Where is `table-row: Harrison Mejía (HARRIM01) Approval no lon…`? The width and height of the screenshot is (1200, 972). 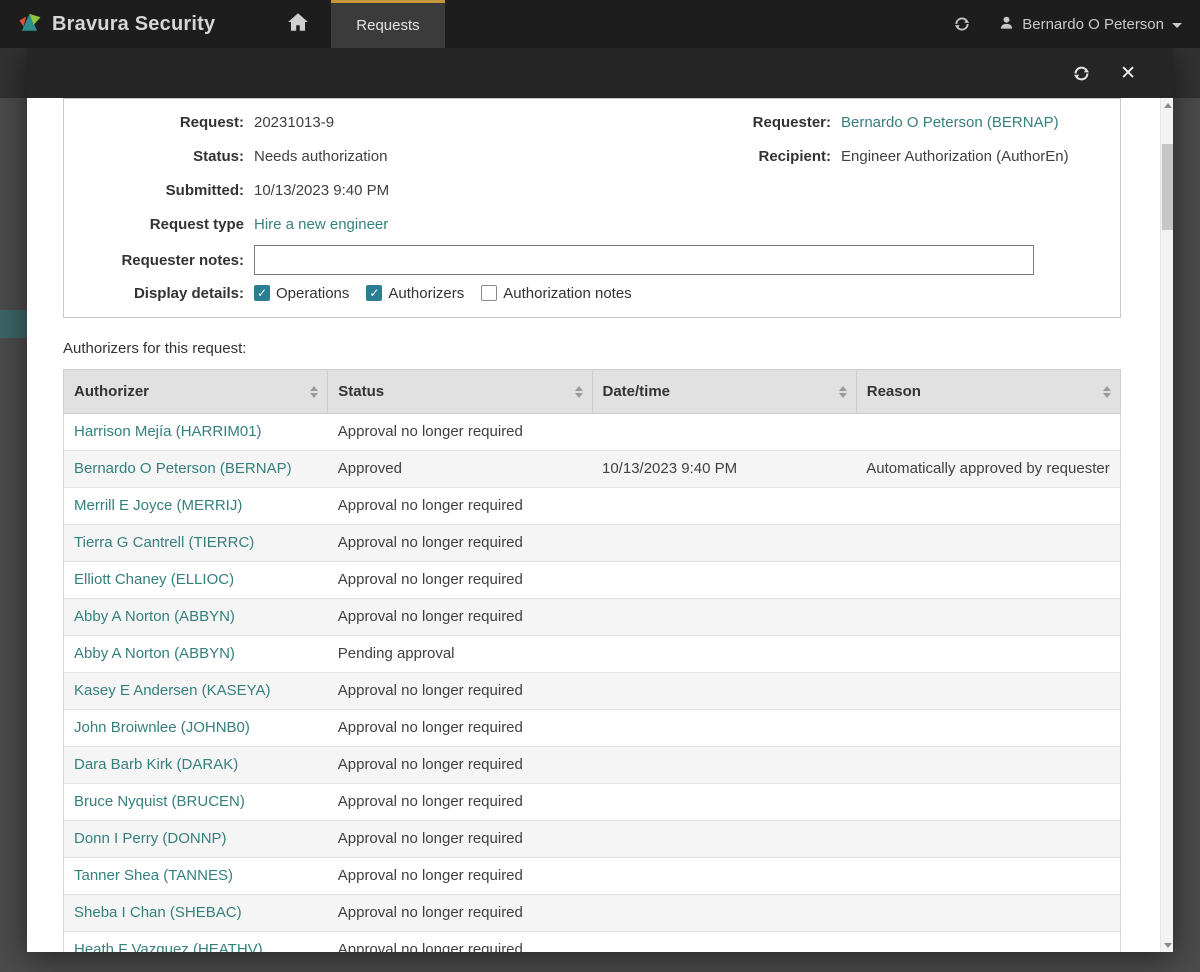
table-row: Harrison Mejía (HARRIM01) Approval no lon… is located at coordinates (592, 432).